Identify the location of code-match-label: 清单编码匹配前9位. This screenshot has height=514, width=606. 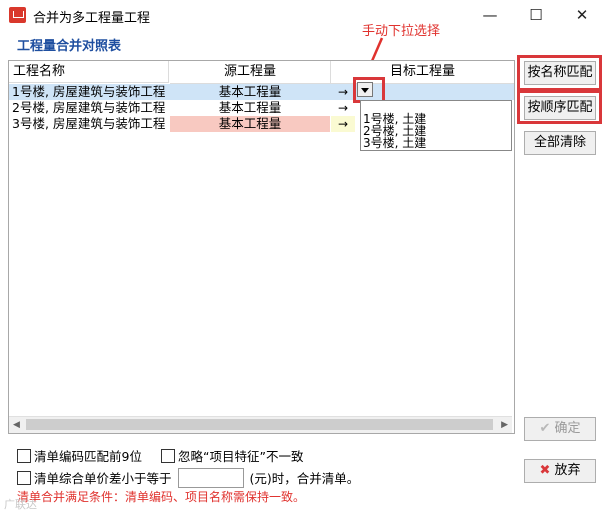
(88, 456).